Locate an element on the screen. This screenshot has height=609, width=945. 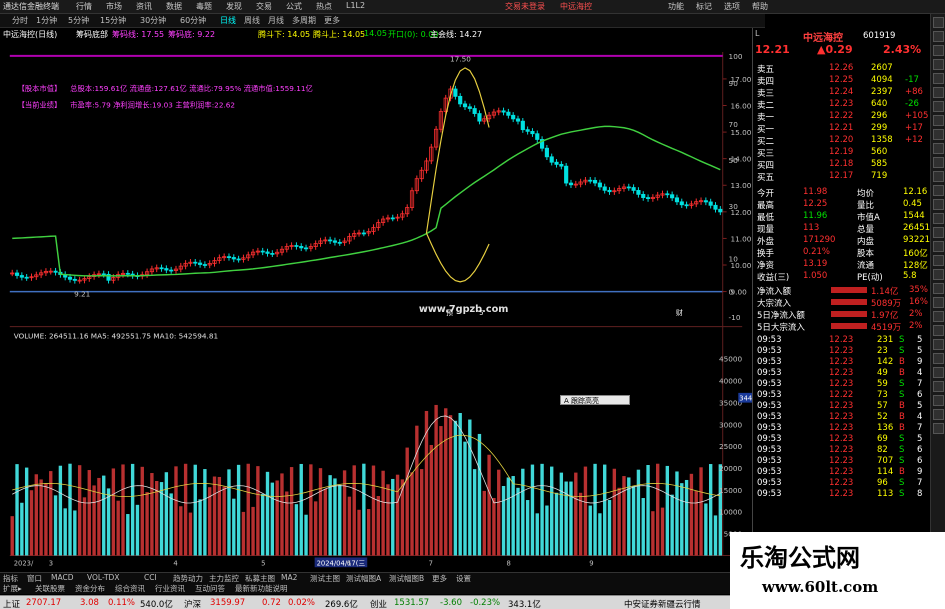
top-link-4: 毒题 is located at coordinates (204, 6).